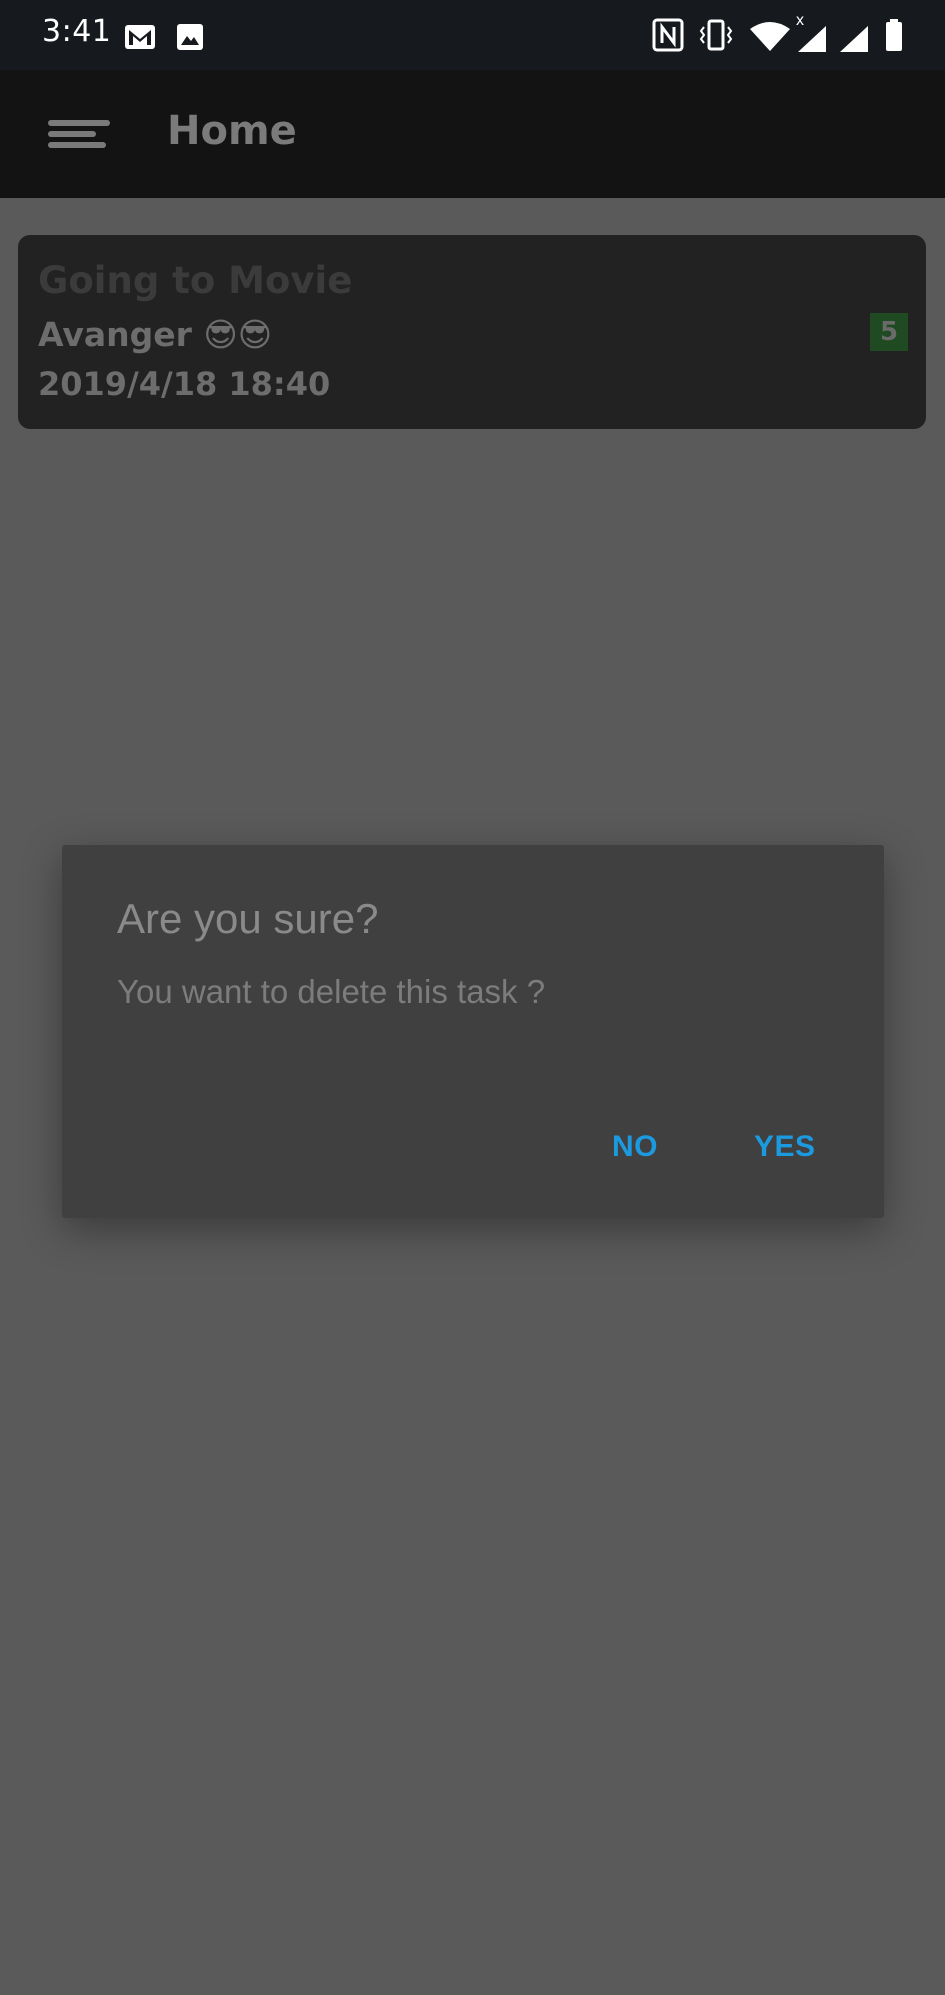 This screenshot has height=1995, width=945. What do you see at coordinates (81, 134) in the screenshot?
I see `menu-icon` at bounding box center [81, 134].